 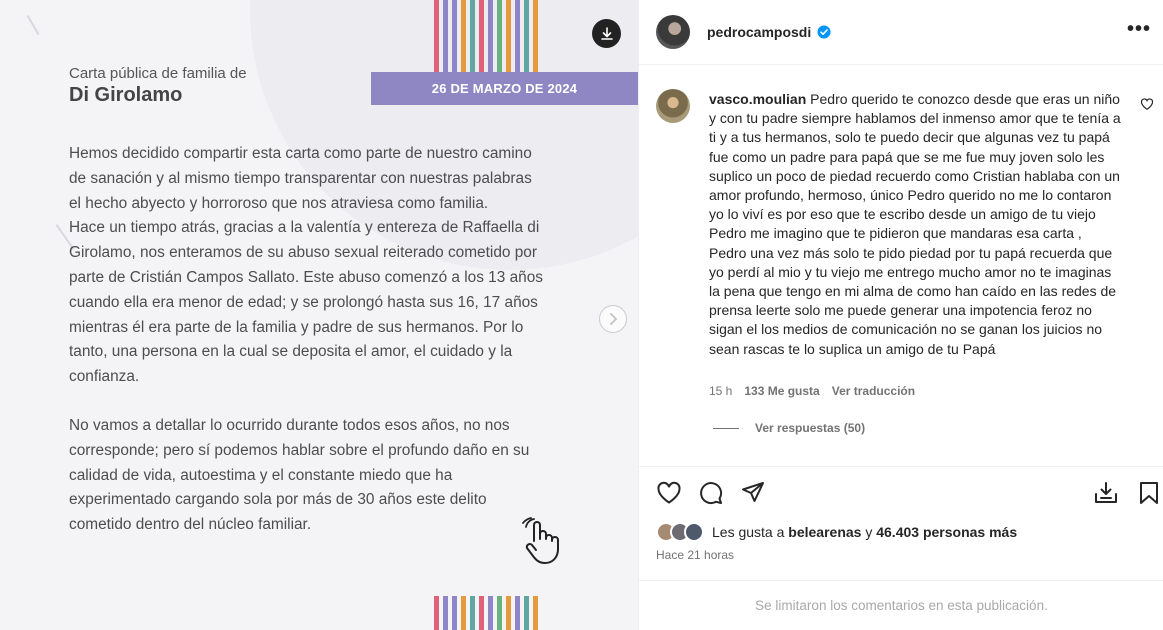 I want to click on date-label: 26 DE MARZO DE 2024, so click(x=504, y=88).